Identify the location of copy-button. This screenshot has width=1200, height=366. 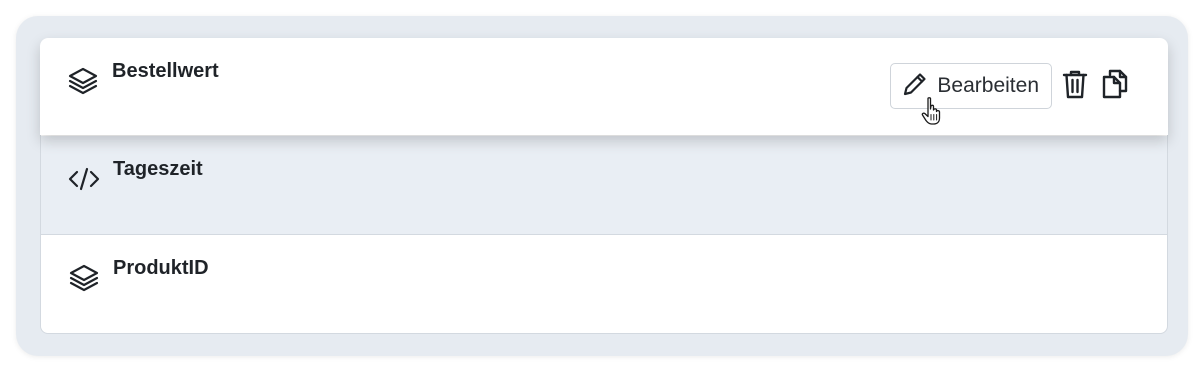
(1115, 86).